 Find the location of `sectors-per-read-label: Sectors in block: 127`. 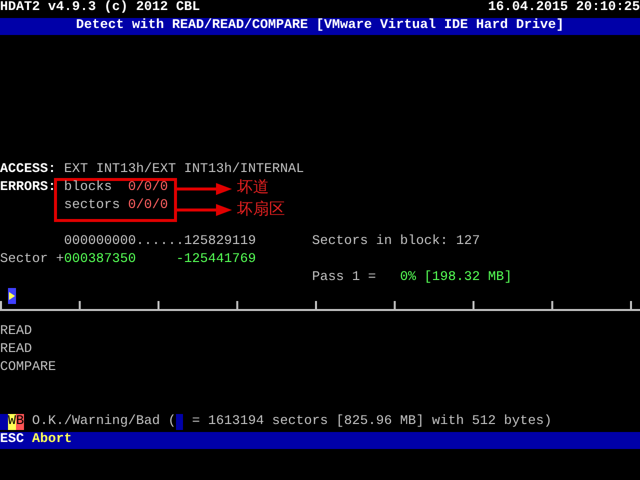

sectors-per-read-label: Sectors in block: 127 is located at coordinates (396, 242).